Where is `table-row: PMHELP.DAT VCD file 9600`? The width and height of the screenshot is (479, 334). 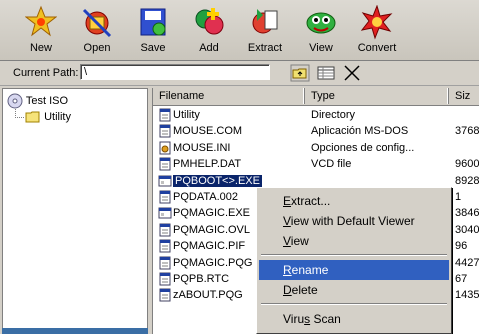
table-row: PMHELP.DAT VCD file 9600 is located at coordinates (316, 164).